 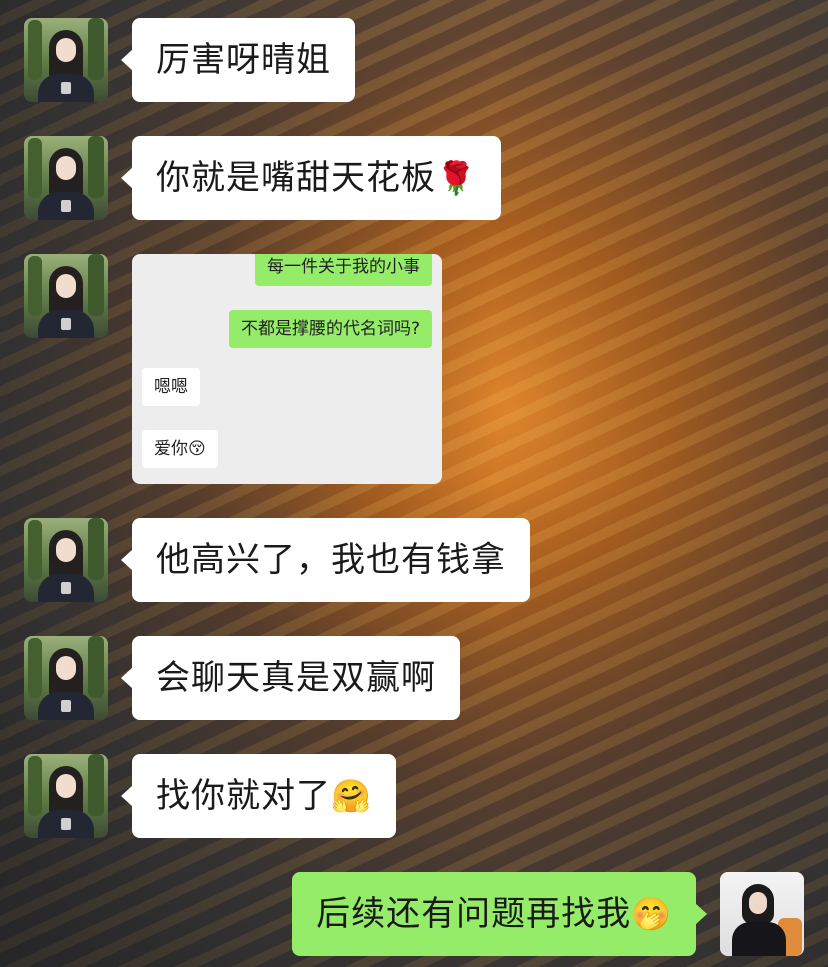 What do you see at coordinates (296, 678) in the screenshot?
I see `message-text: 会聊天真是双赢啊` at bounding box center [296, 678].